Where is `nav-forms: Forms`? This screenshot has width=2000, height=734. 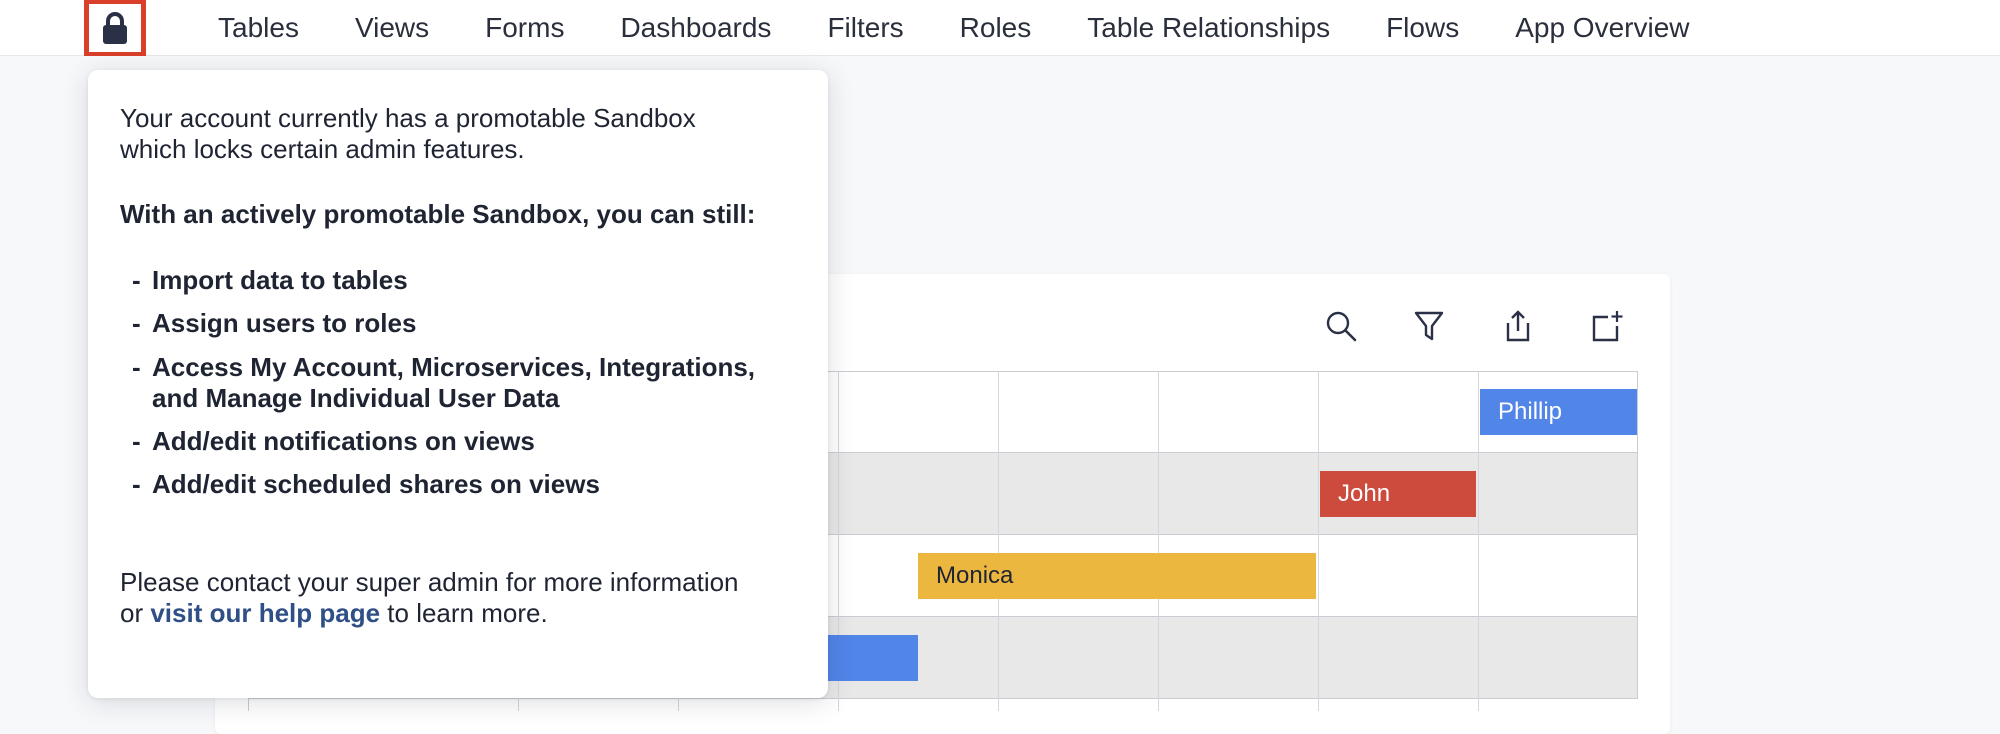 nav-forms: Forms is located at coordinates (524, 28).